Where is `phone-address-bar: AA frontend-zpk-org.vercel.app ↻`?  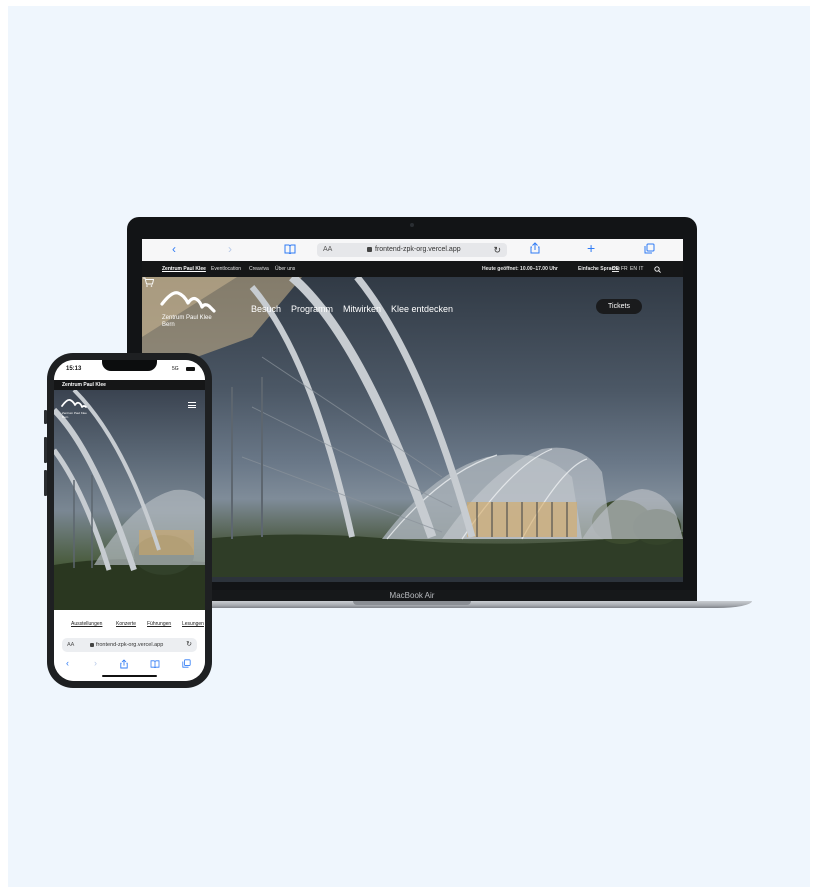
phone-address-bar: AA frontend-zpk-org.vercel.app ↻ is located at coordinates (129, 645).